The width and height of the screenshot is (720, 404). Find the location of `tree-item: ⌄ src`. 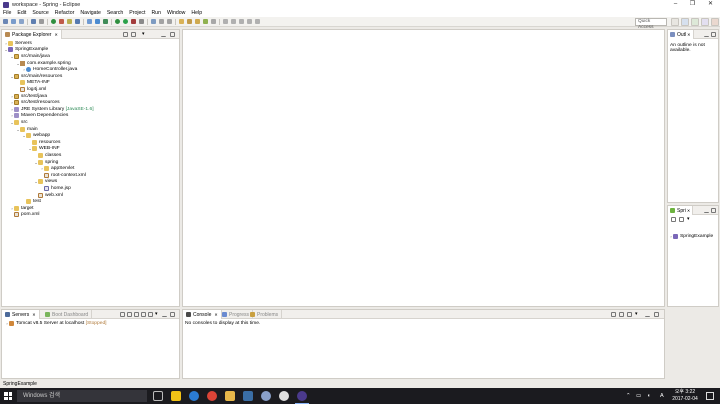

tree-item: ⌄ src is located at coordinates (19, 122).